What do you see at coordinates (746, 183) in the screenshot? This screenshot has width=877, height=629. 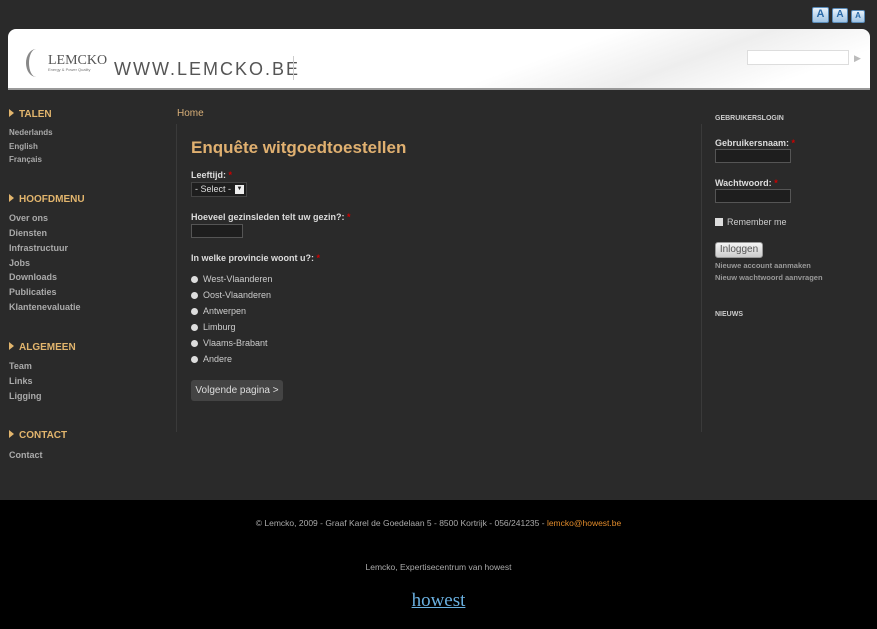 I see `password-label: Wachtwoord: *` at bounding box center [746, 183].